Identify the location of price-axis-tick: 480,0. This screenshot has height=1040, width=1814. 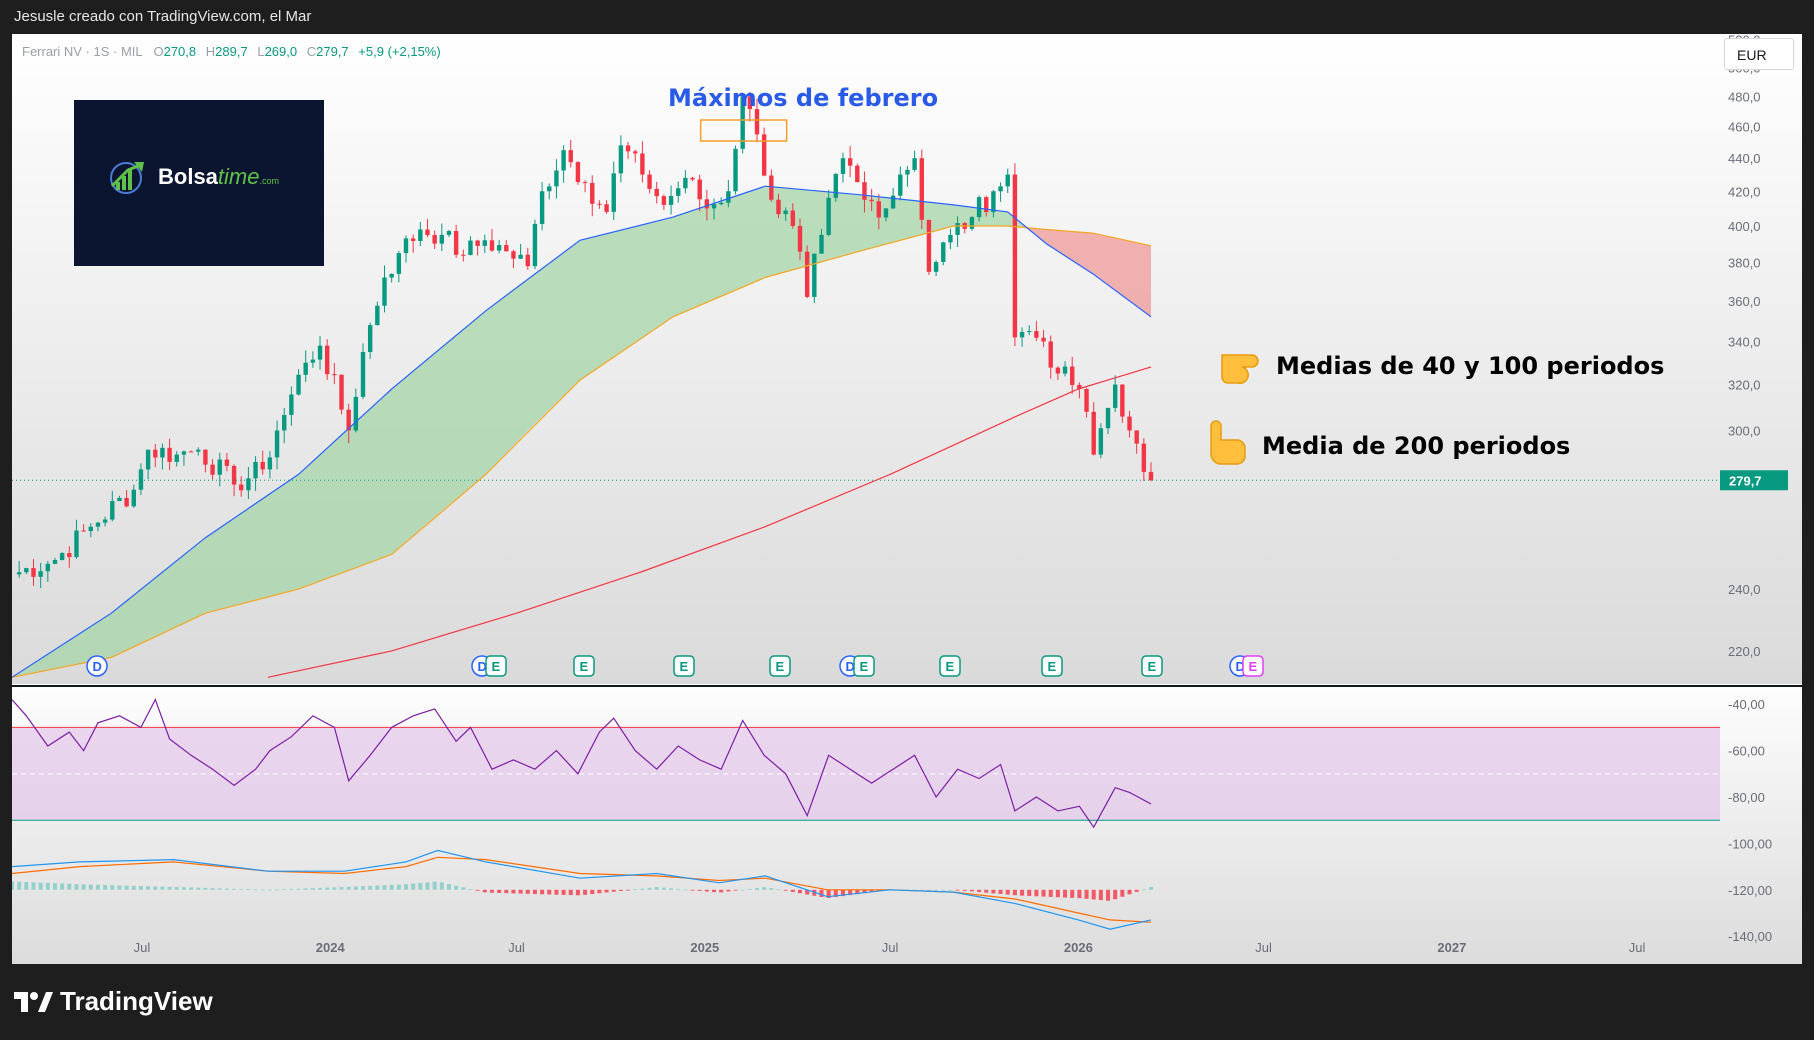
(1744, 96).